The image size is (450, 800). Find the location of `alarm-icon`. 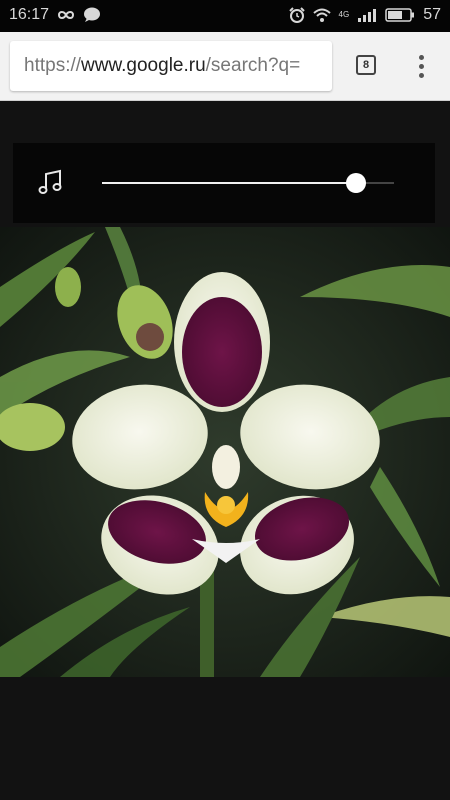

alarm-icon is located at coordinates (296, 15).